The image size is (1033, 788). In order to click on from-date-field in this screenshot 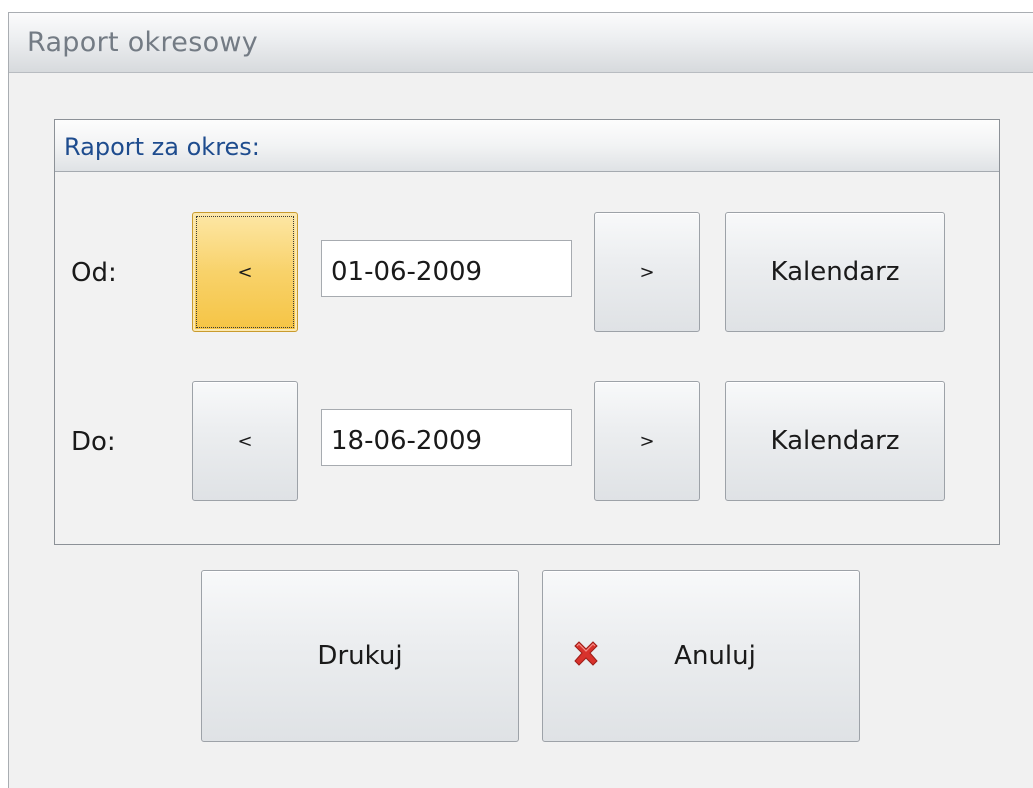, I will do `click(446, 268)`.